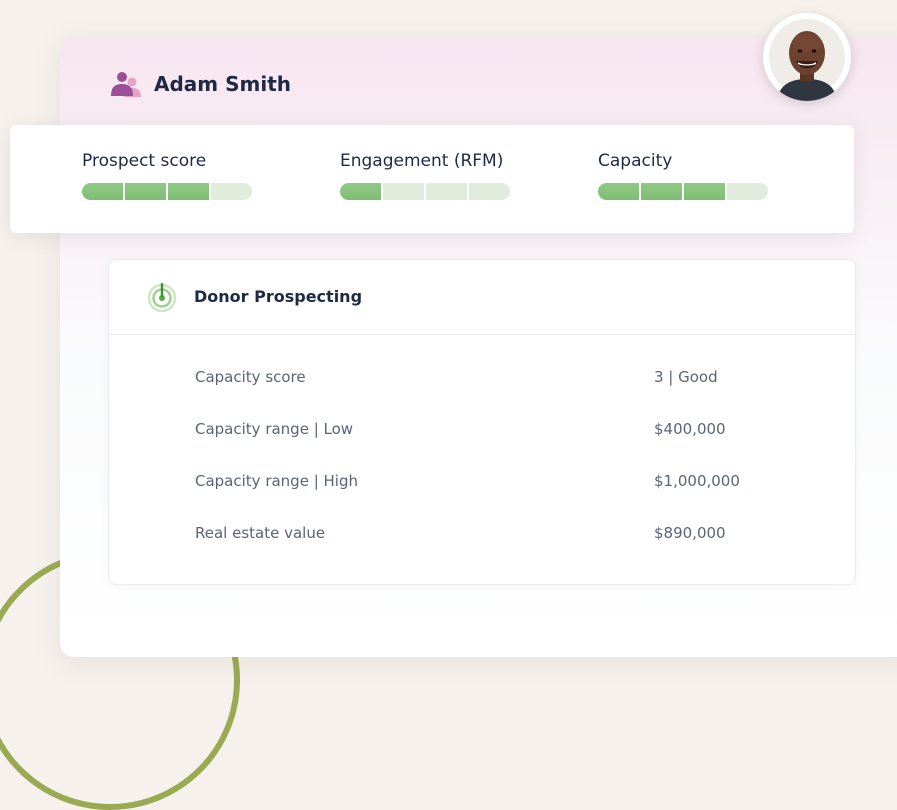 This screenshot has height=810, width=897. What do you see at coordinates (683, 175) in the screenshot?
I see `capacity-score: Capacity` at bounding box center [683, 175].